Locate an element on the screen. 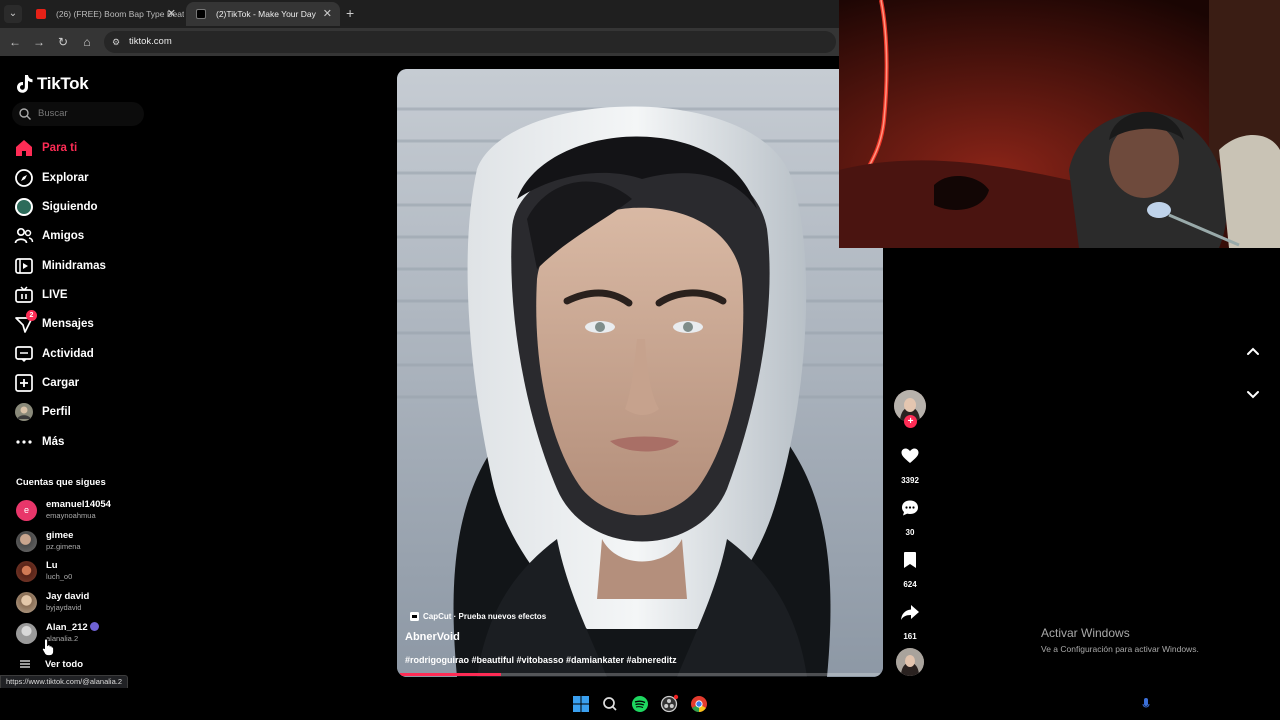 The image size is (1280, 720). music-disc is located at coordinates (910, 662).